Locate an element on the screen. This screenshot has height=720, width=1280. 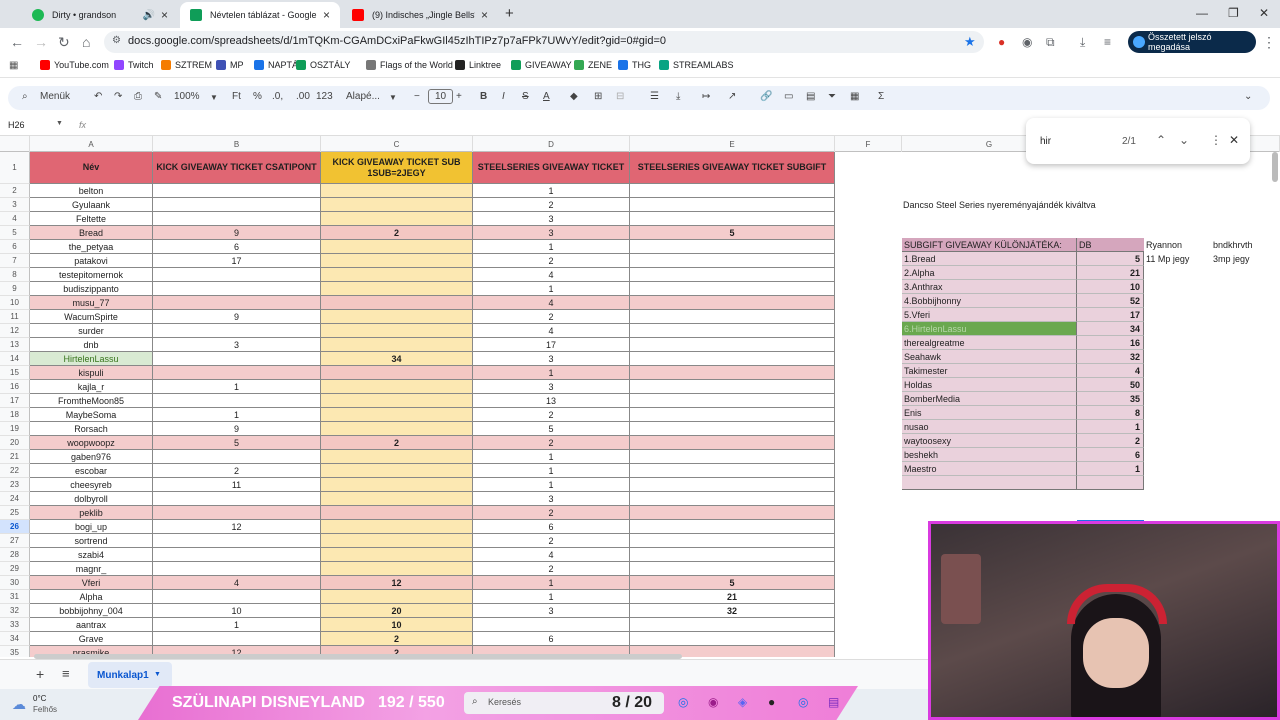
cell-a: Alpha is located at coordinates (91, 597).